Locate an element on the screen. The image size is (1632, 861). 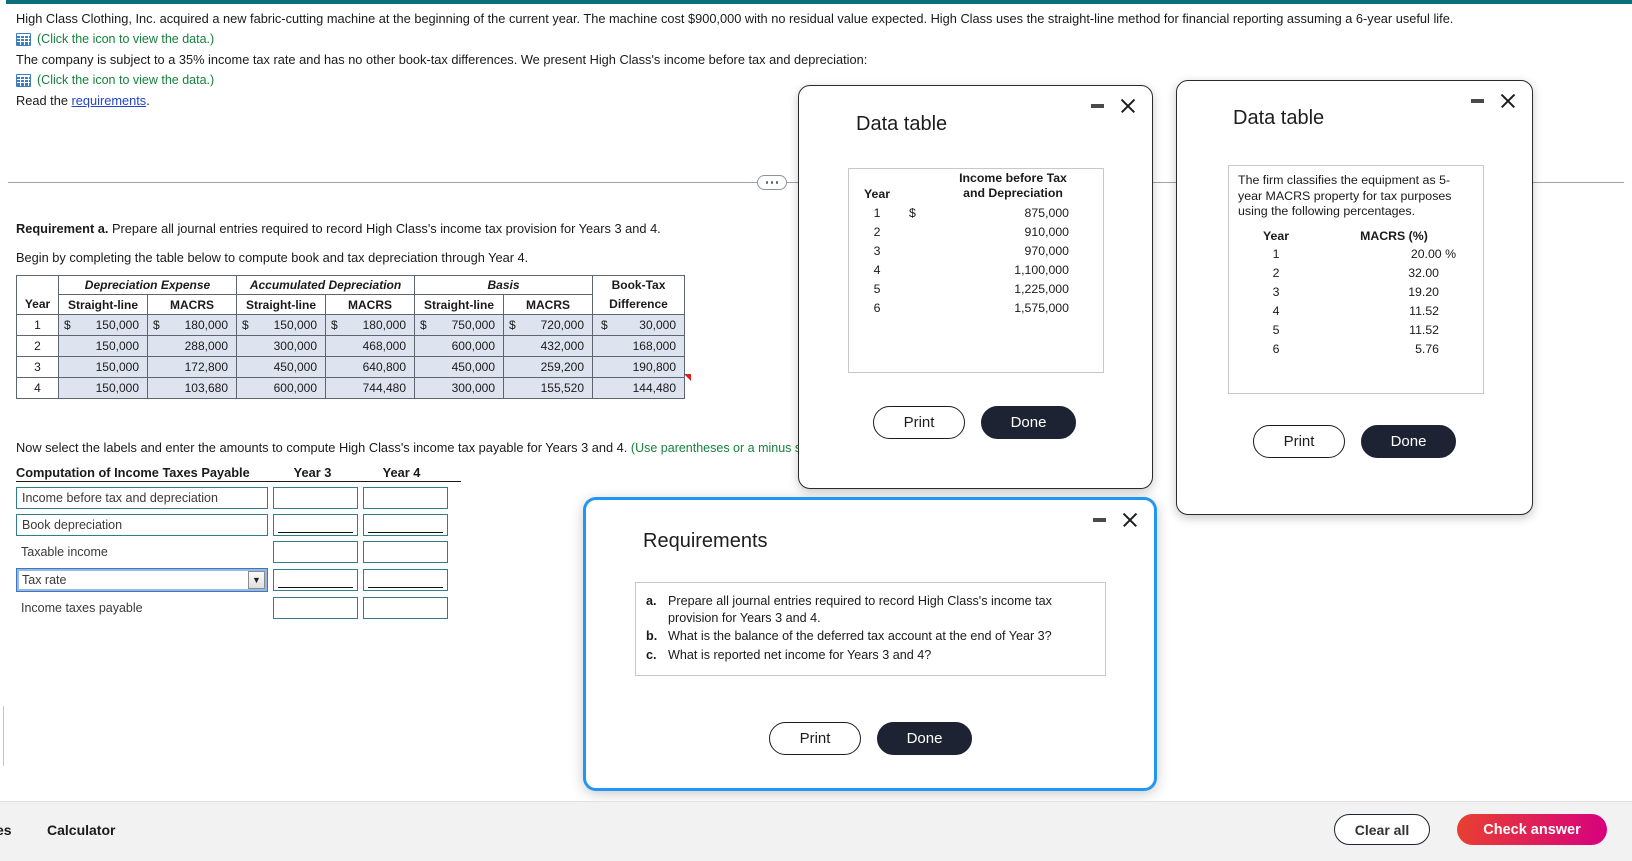
cell-difference: $30,000 is located at coordinates (638, 325).